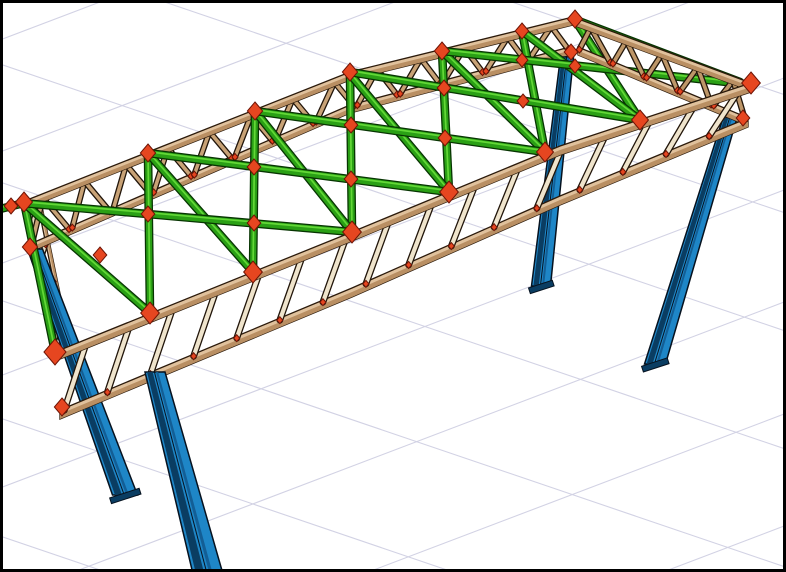 The width and height of the screenshot is (786, 572). I want to click on near-left-column-edge-line, so click(180, 471).